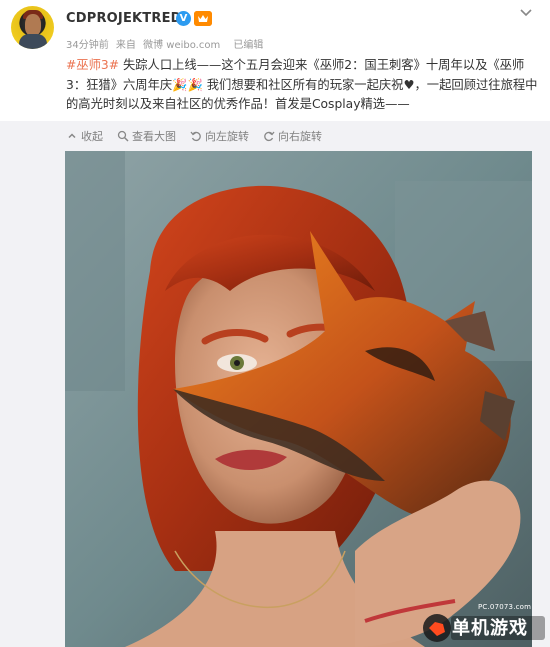 The width and height of the screenshot is (550, 647). Describe the element at coordinates (87, 45) in the screenshot. I see `post-time: 34分钟前` at that location.